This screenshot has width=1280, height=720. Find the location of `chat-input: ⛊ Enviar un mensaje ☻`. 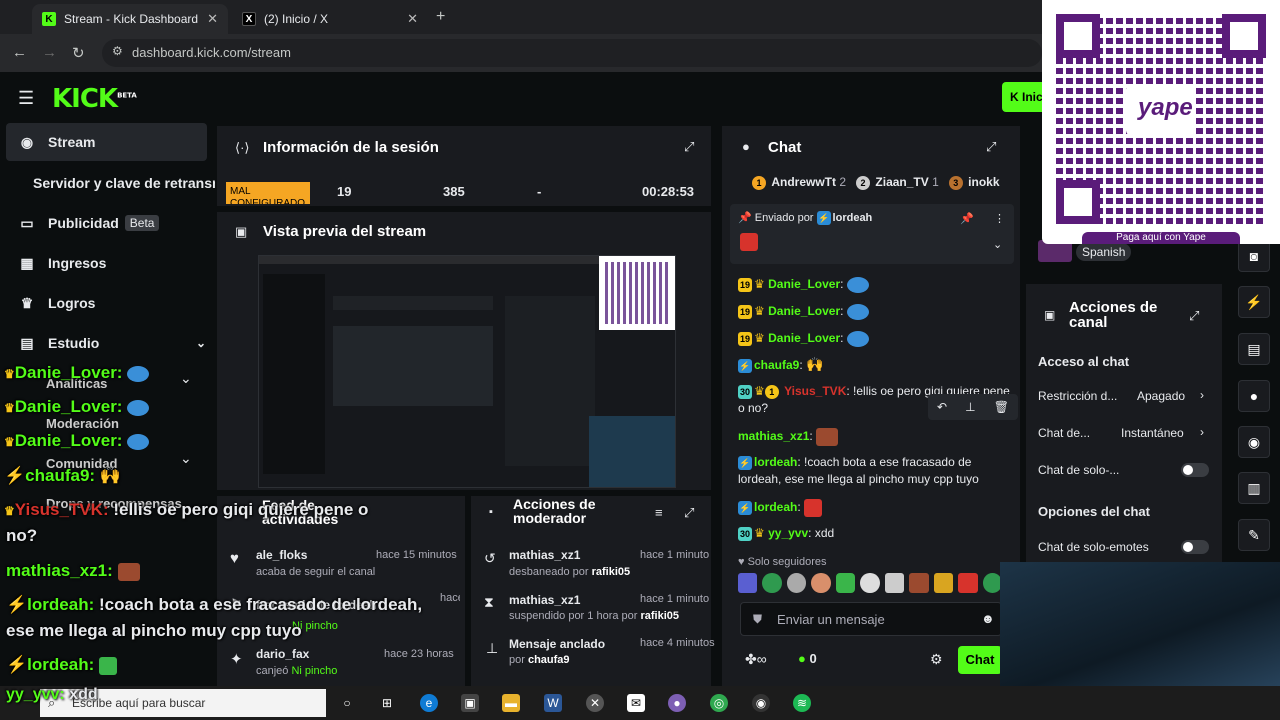

chat-input: ⛊ Enviar un mensaje ☻ is located at coordinates (871, 619).